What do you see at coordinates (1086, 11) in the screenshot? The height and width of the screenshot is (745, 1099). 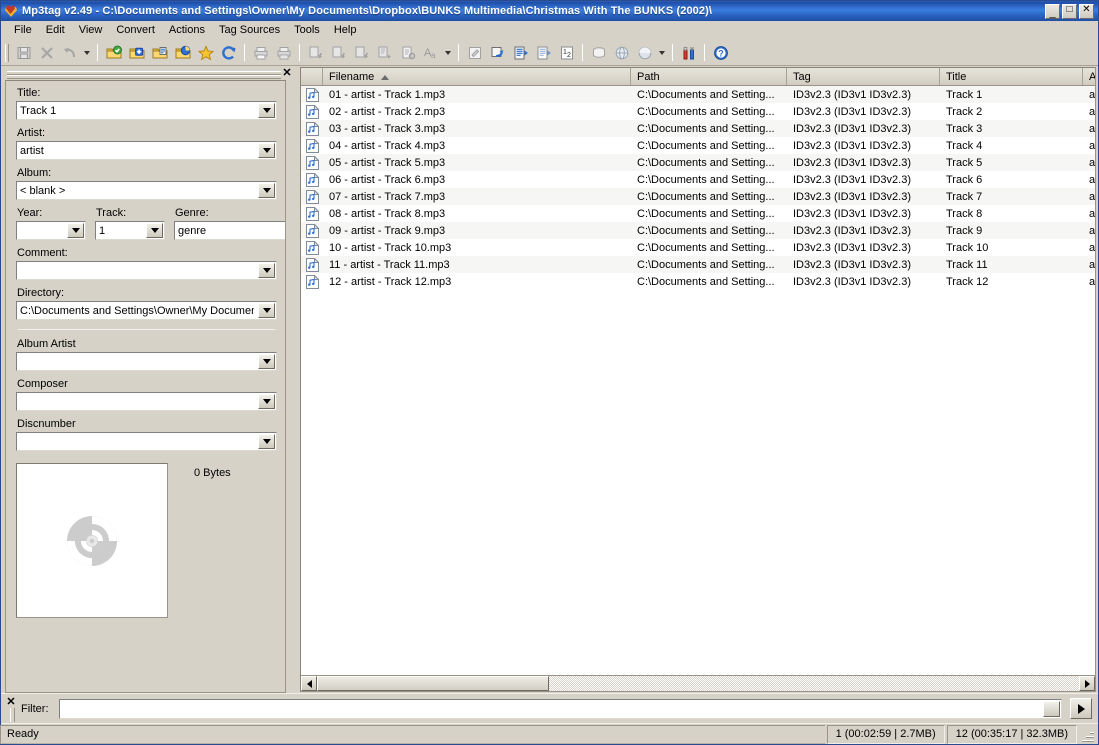 I see `close-button: ✕` at bounding box center [1086, 11].